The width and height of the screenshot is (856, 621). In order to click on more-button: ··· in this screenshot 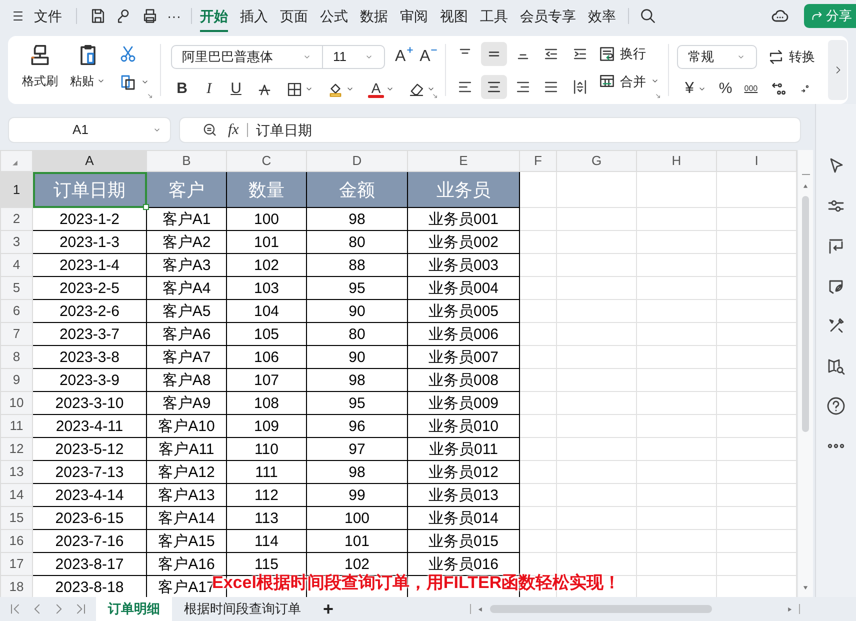, I will do `click(174, 16)`.